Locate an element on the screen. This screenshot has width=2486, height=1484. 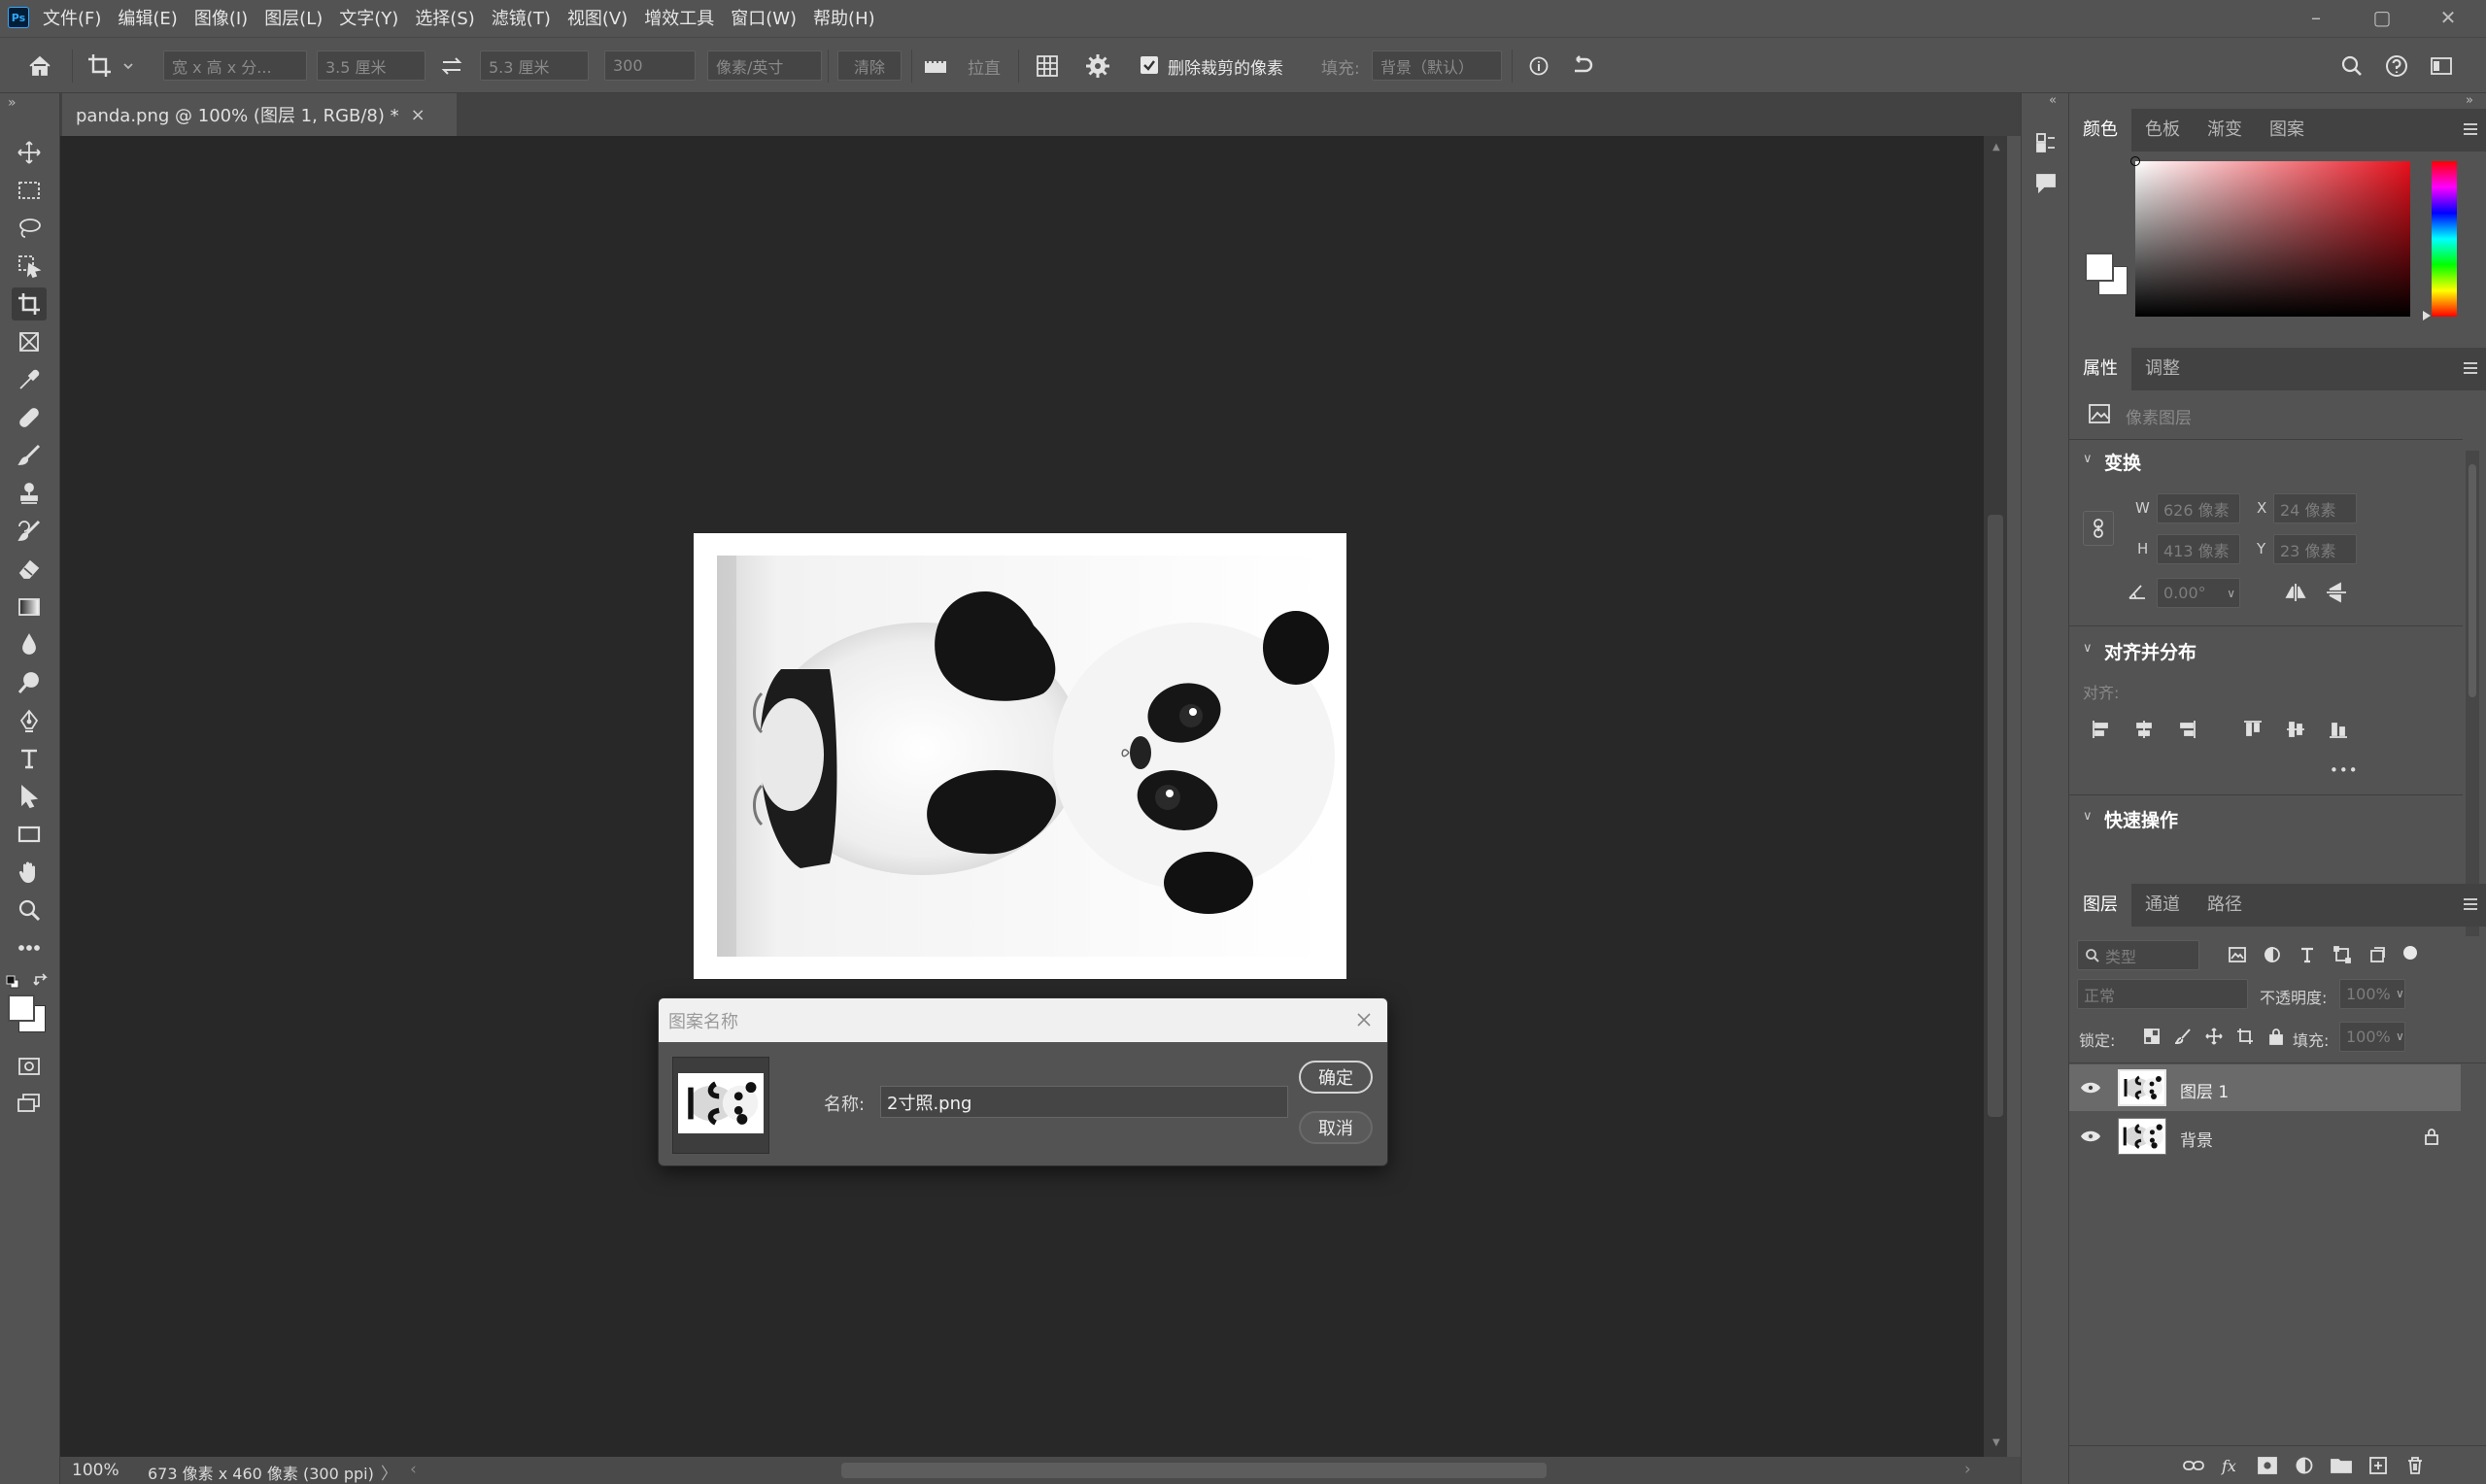
blend-mode-select: 正常 is located at coordinates (2162, 994).